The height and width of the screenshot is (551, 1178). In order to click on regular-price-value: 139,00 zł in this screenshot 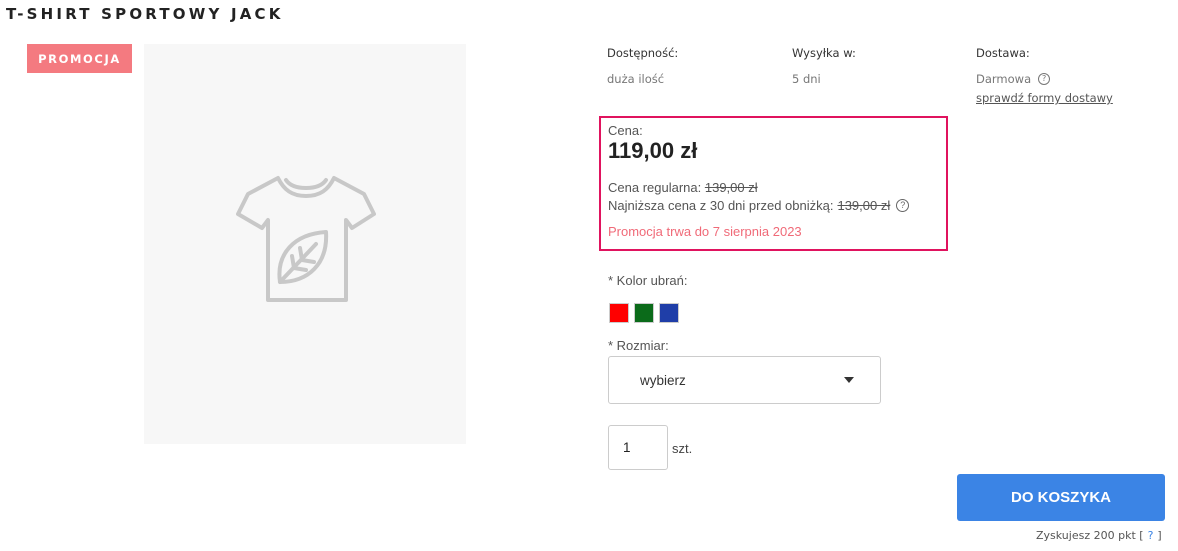, I will do `click(731, 187)`.